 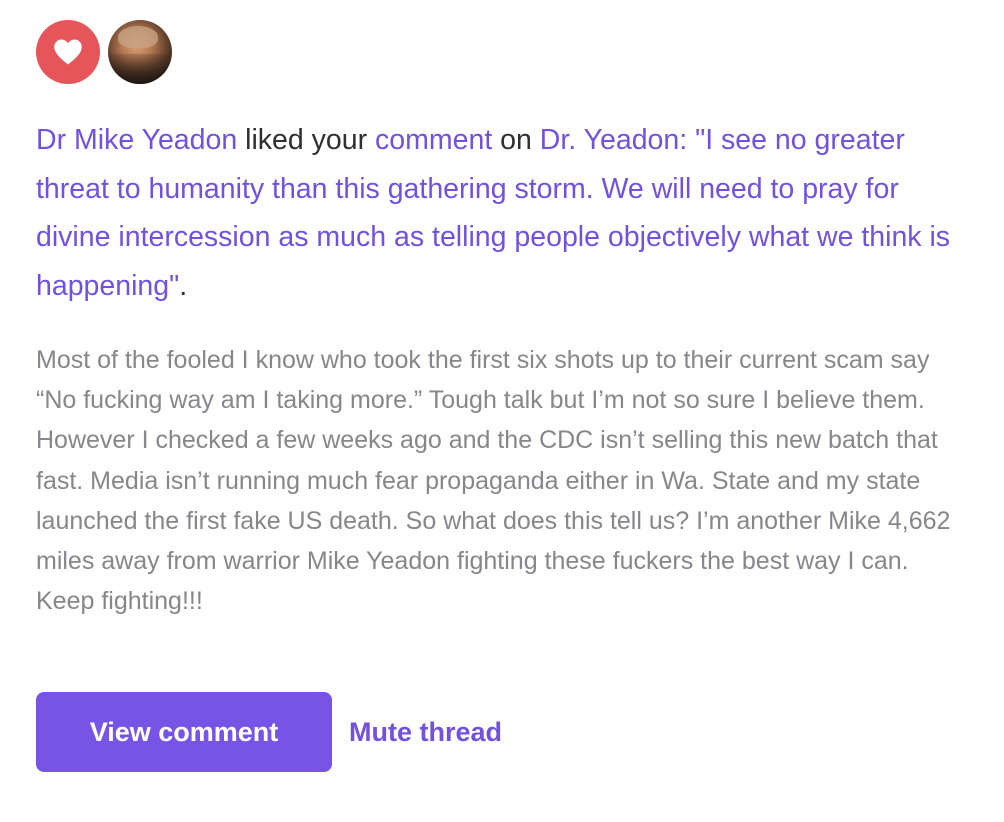 I want to click on avatar, so click(x=140, y=52).